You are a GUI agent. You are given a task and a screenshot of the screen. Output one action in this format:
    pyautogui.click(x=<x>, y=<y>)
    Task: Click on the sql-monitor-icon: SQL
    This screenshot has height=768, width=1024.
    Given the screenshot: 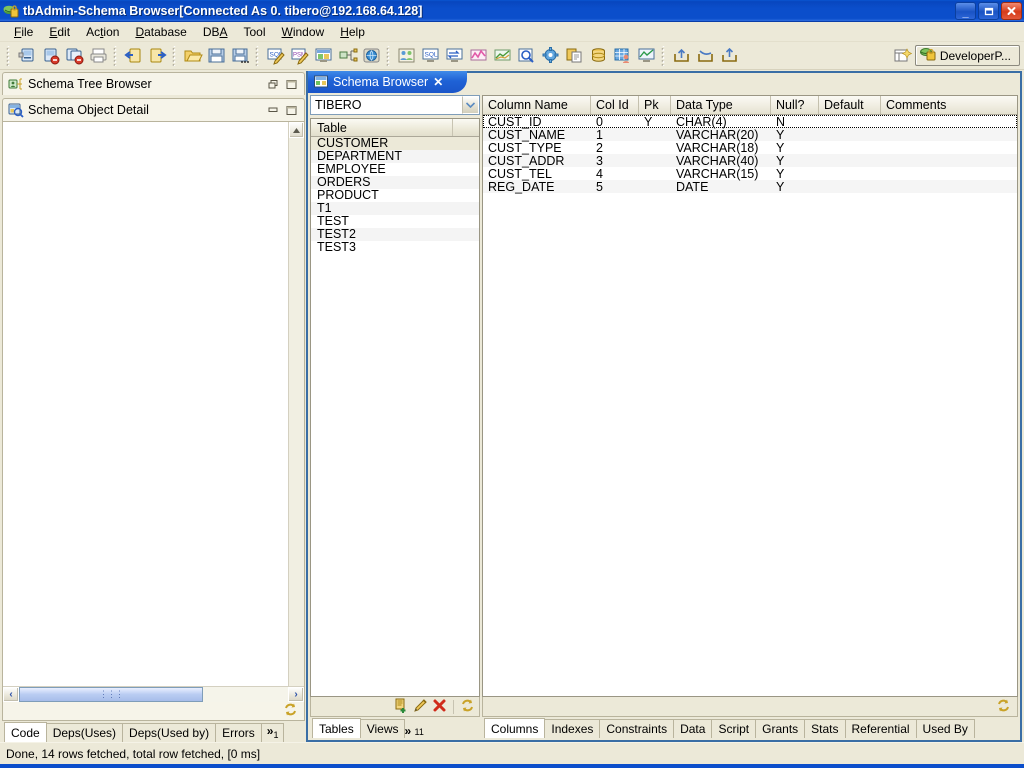 What is the action you would take?
    pyautogui.click(x=431, y=55)
    